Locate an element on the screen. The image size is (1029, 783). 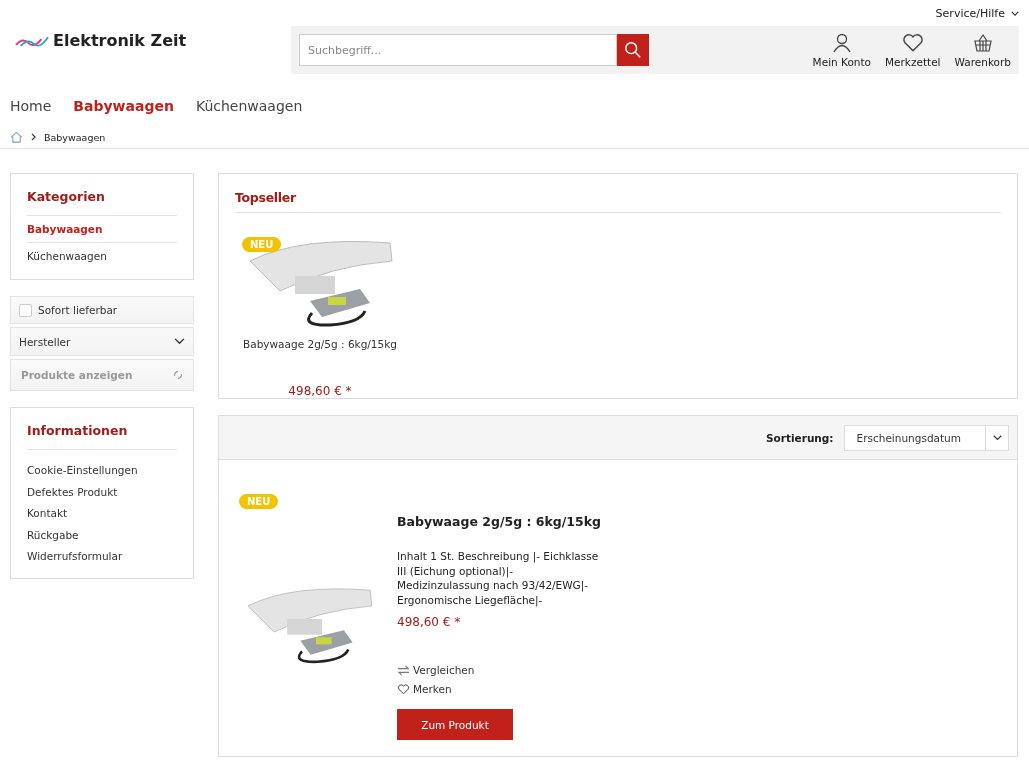
person-icon is located at coordinates (841, 42).